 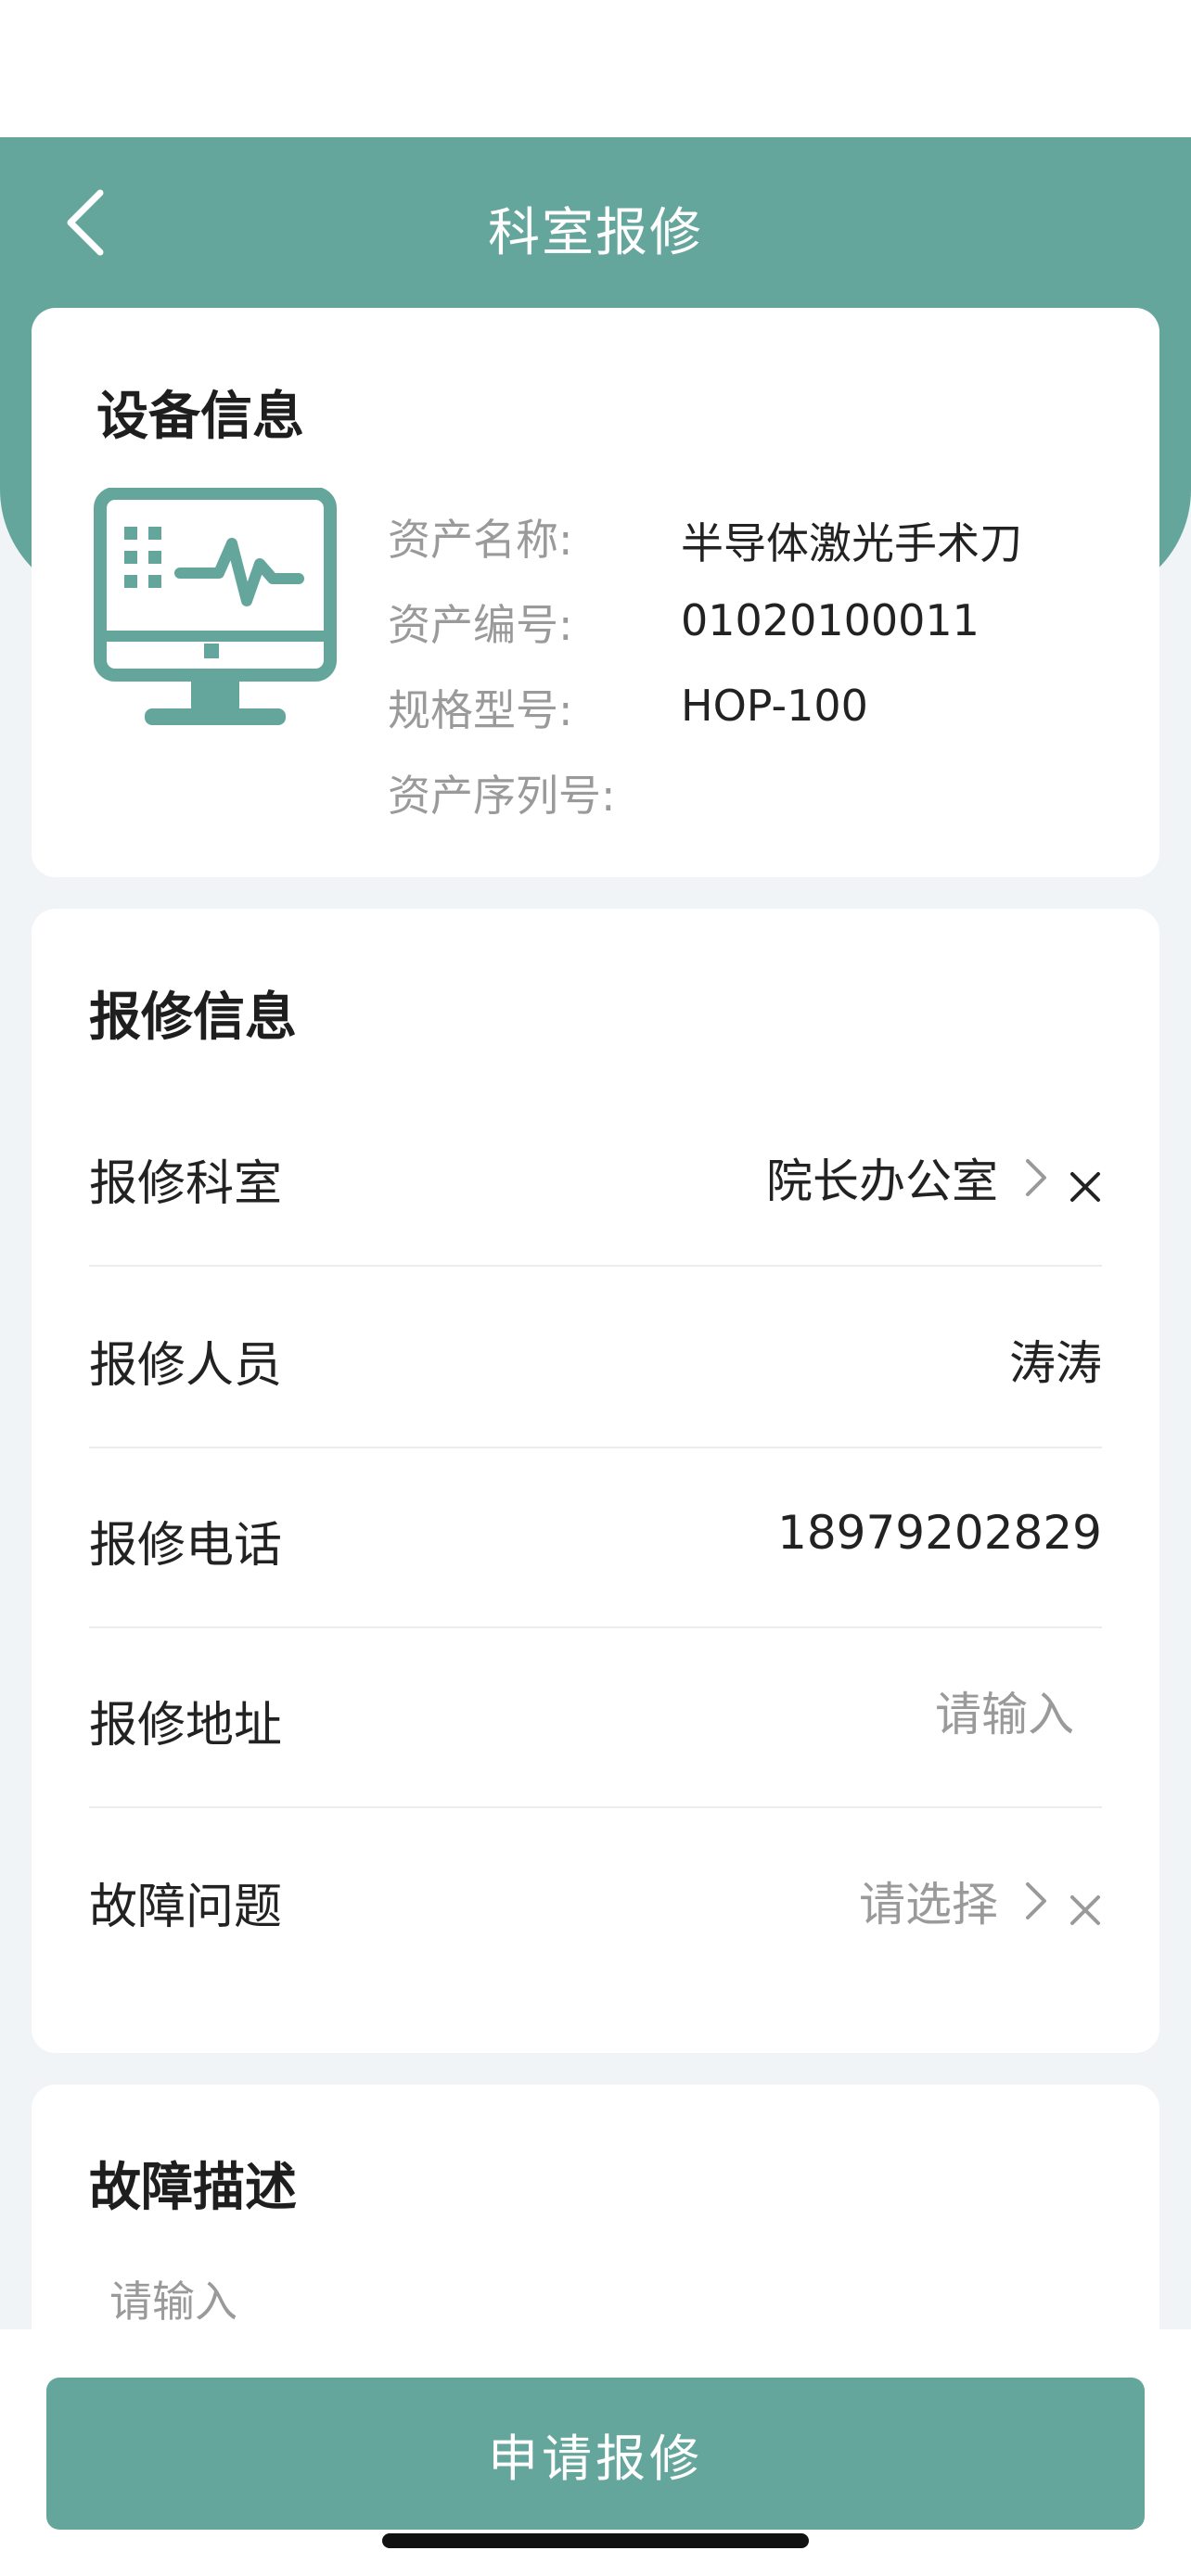 I want to click on phone-row: 报修电话 18979202829, so click(x=595, y=1538).